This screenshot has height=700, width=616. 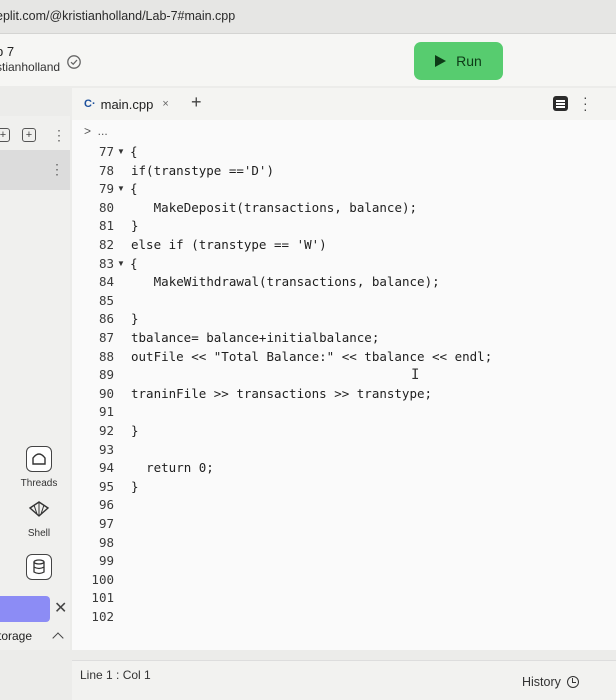 I want to click on line-number: 80, so click(x=106, y=207).